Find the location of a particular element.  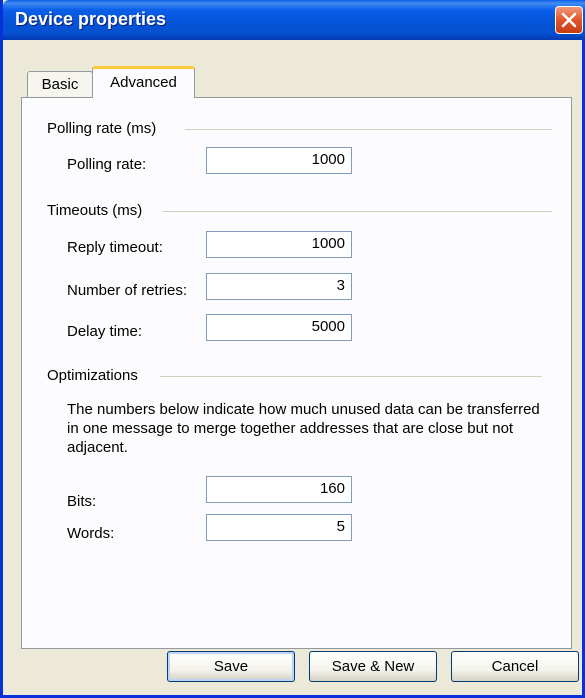

reply-timeout-field: 1000 is located at coordinates (279, 244).